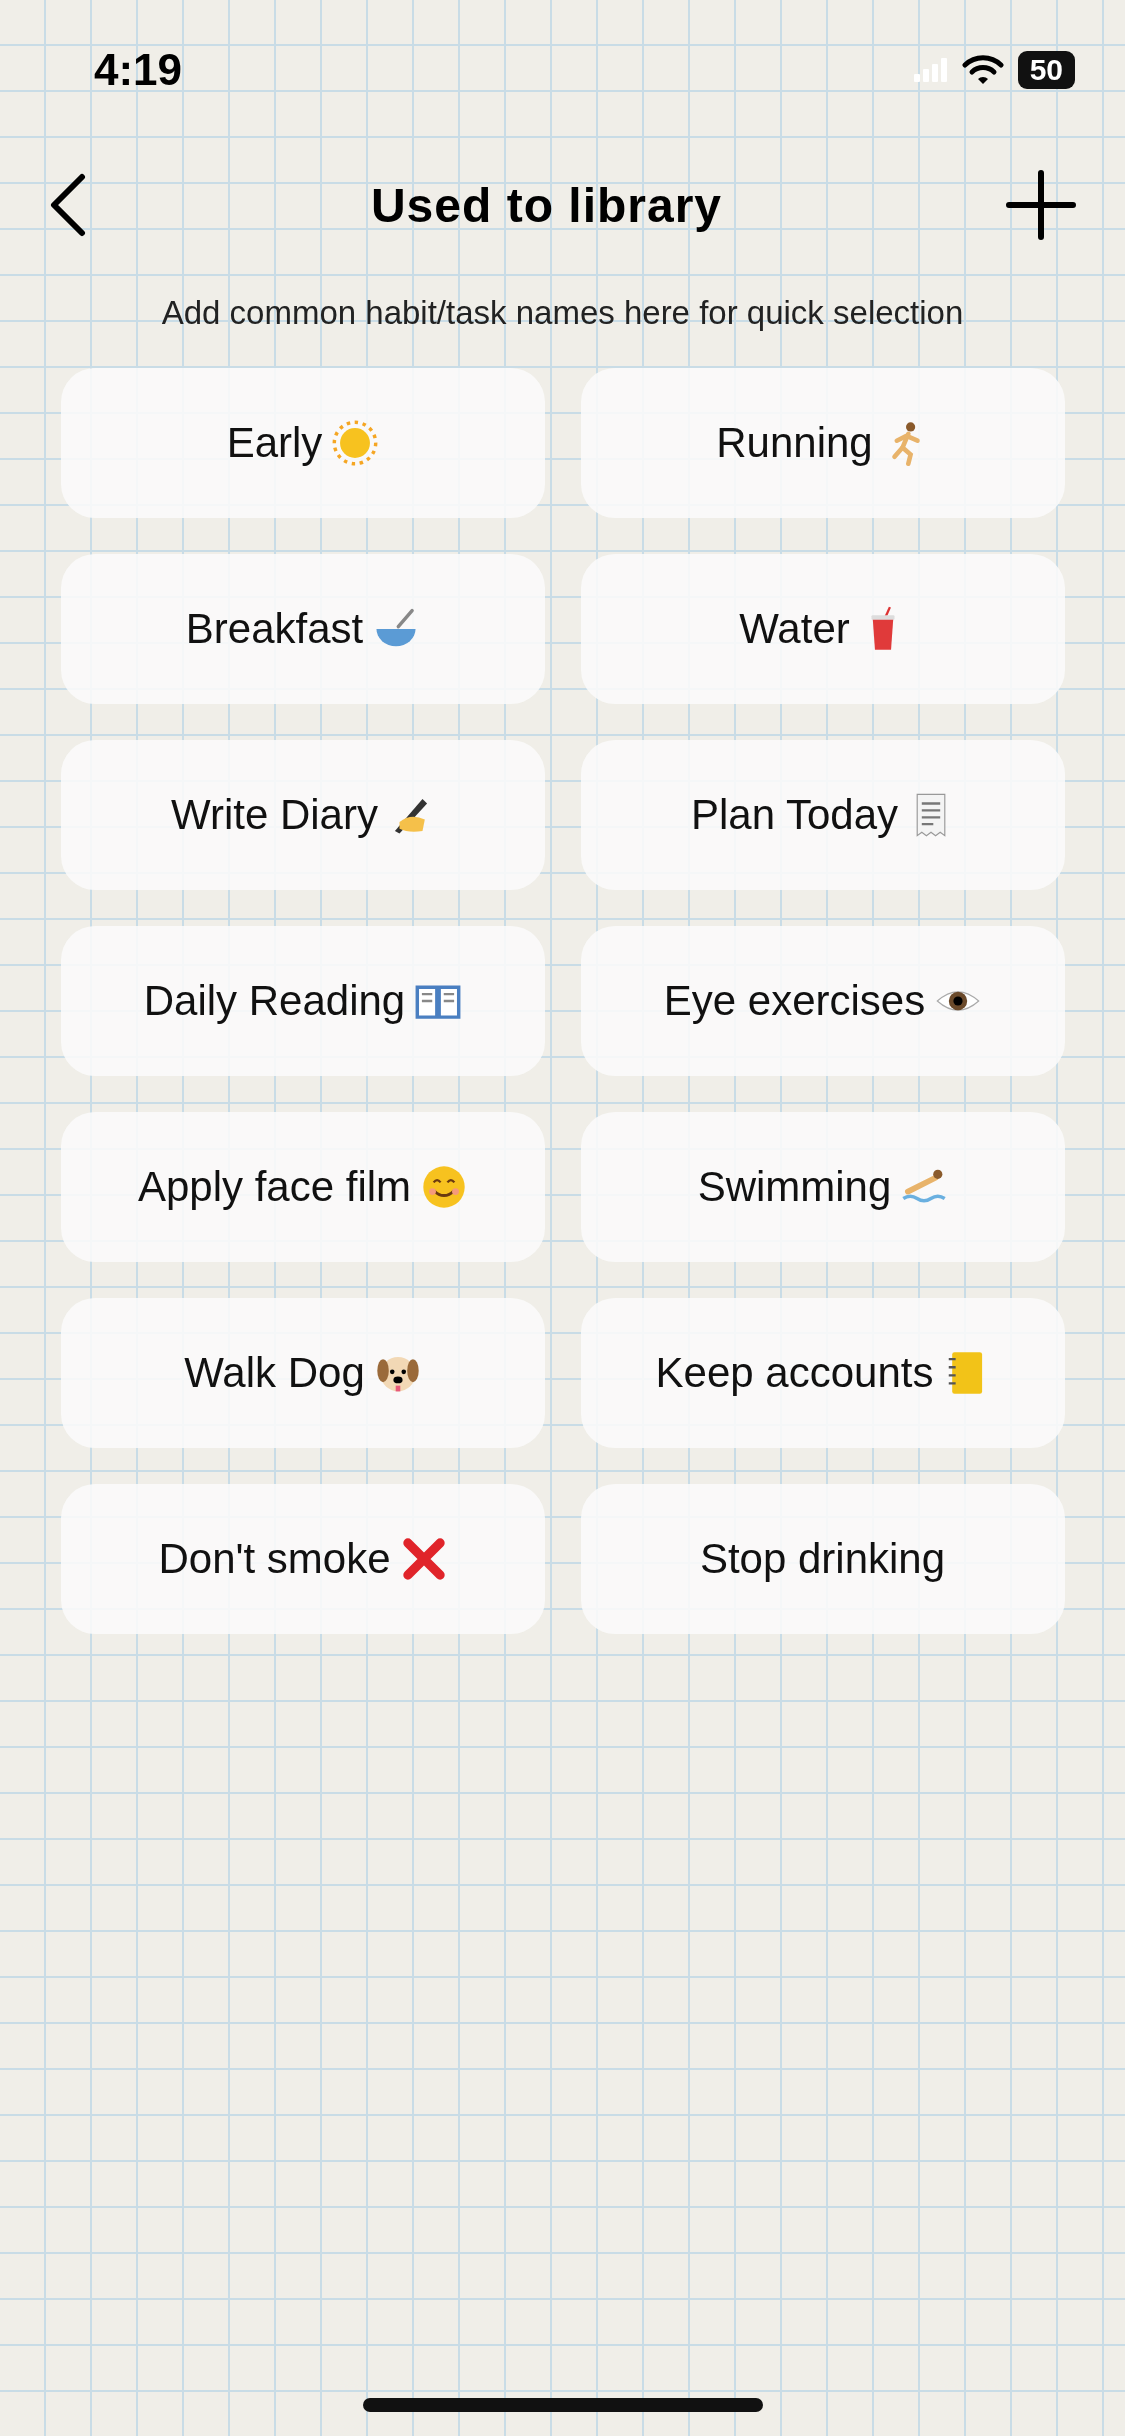  Describe the element at coordinates (1046, 70) in the screenshot. I see `battery-icon: 50` at that location.